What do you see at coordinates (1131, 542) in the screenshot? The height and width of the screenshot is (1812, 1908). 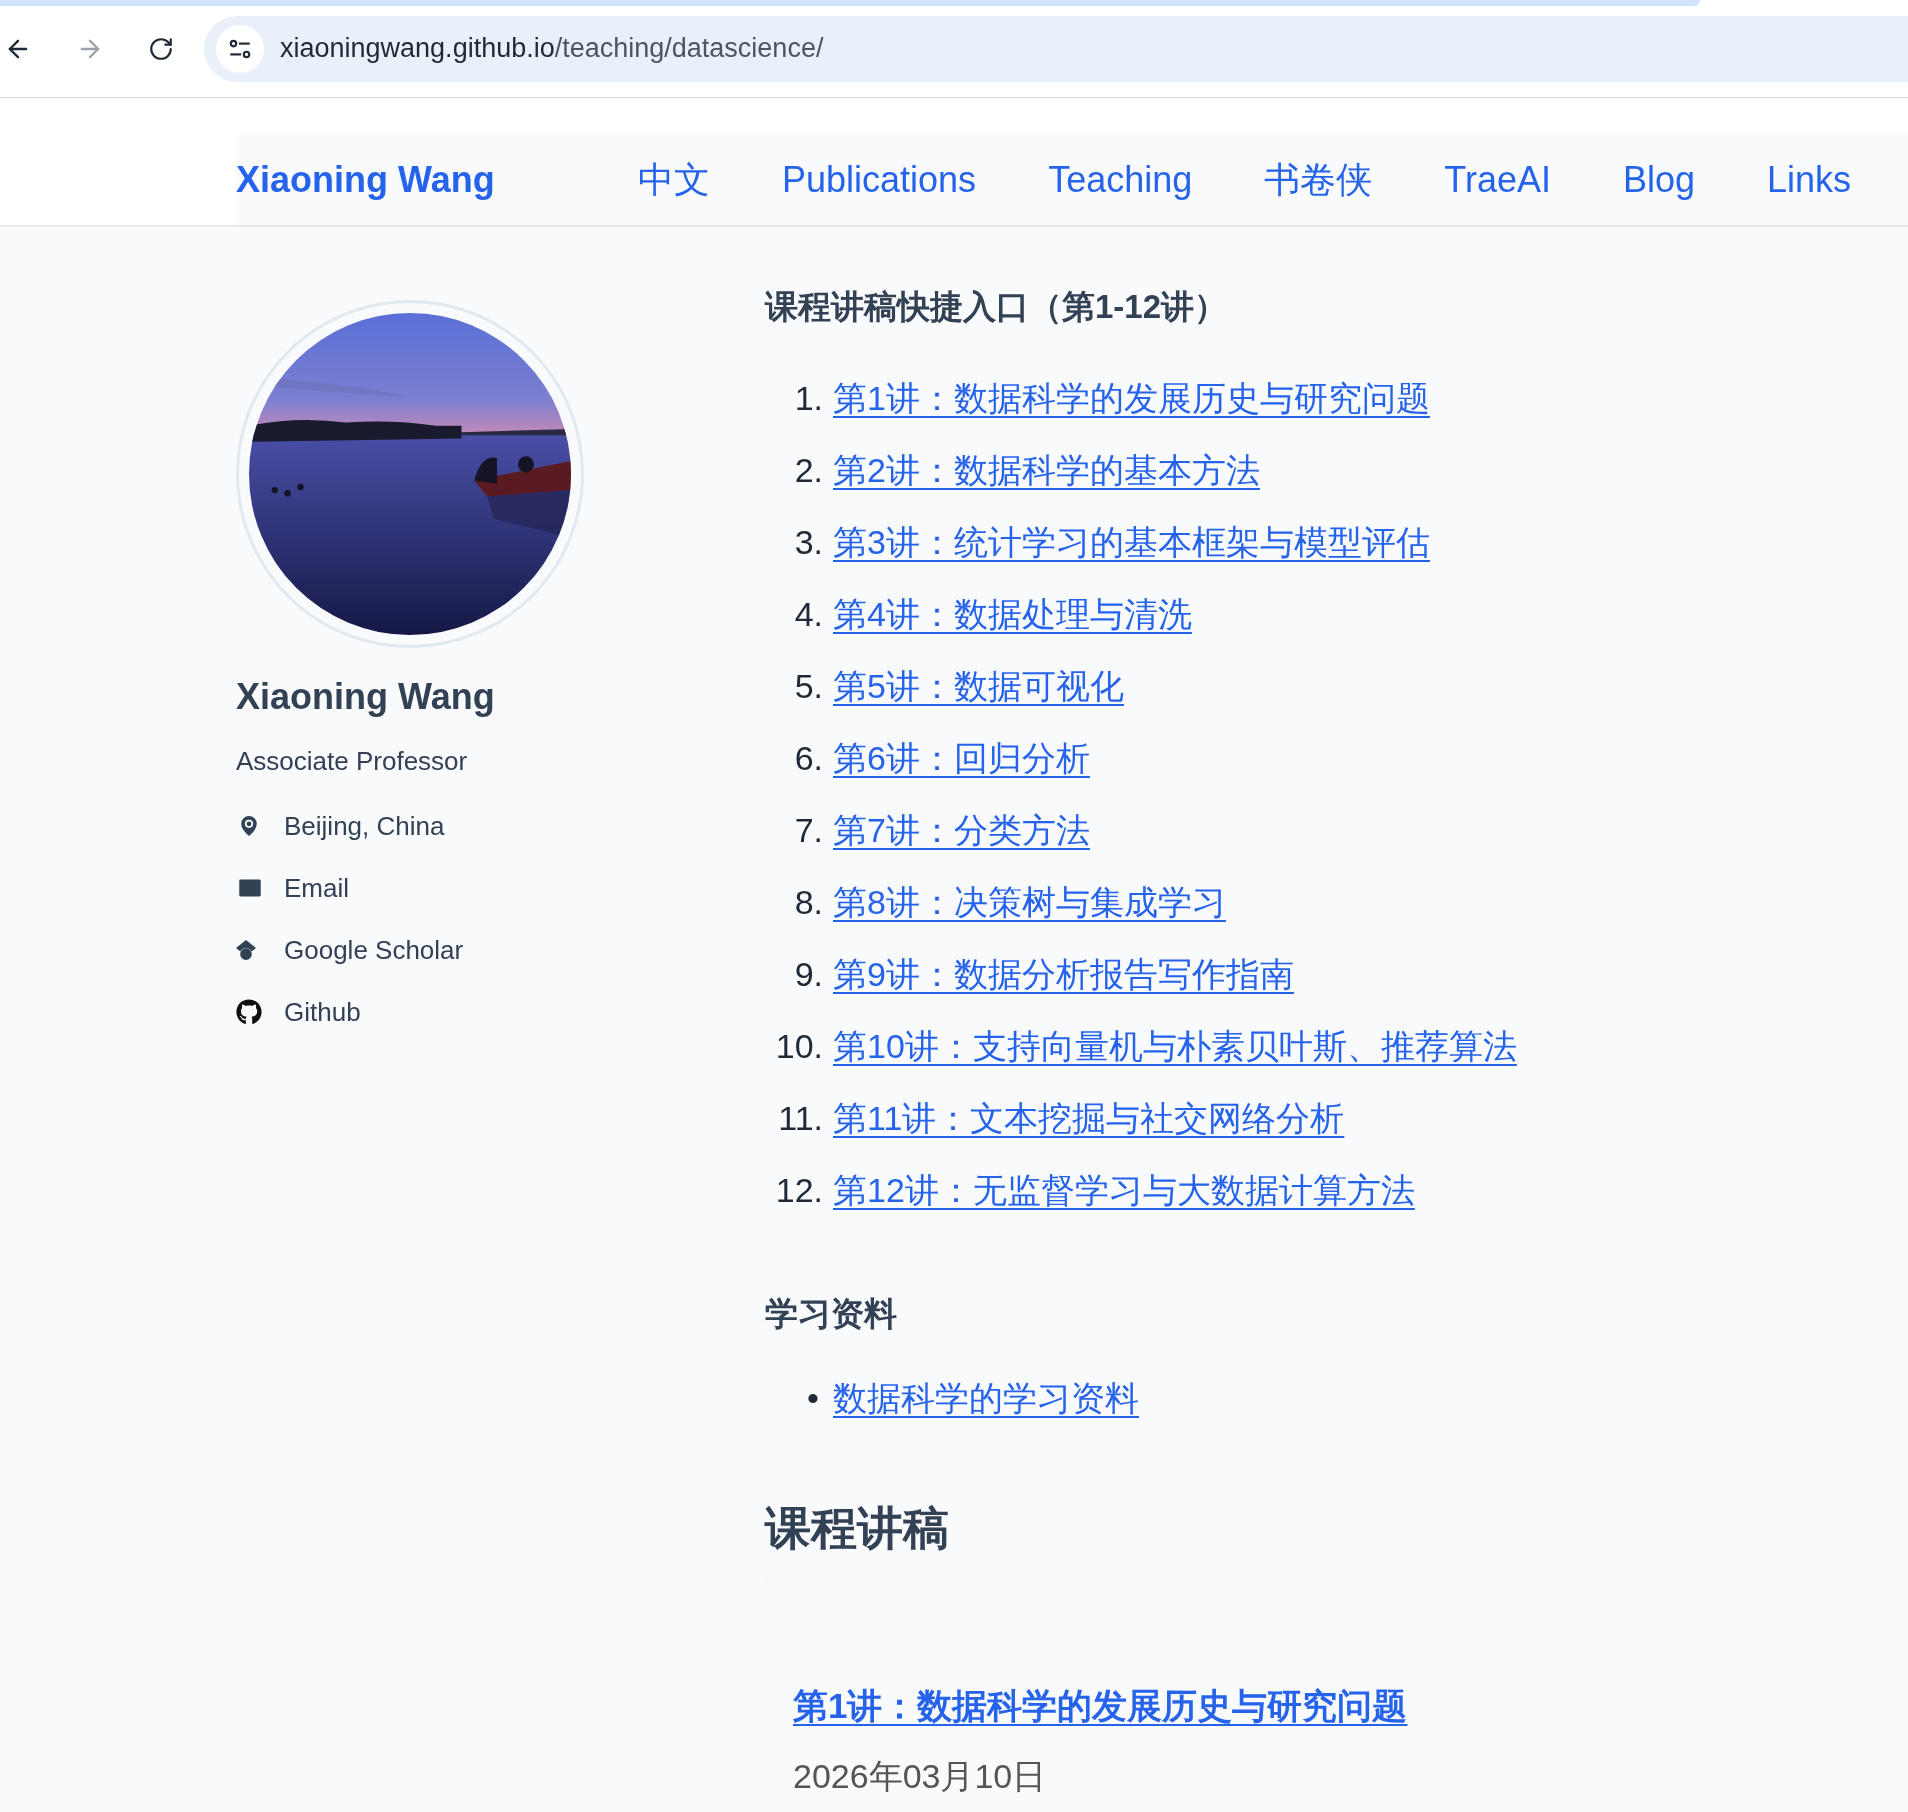 I see `lecture-link: 第3讲：统计学习的基本框架与模型评估` at bounding box center [1131, 542].